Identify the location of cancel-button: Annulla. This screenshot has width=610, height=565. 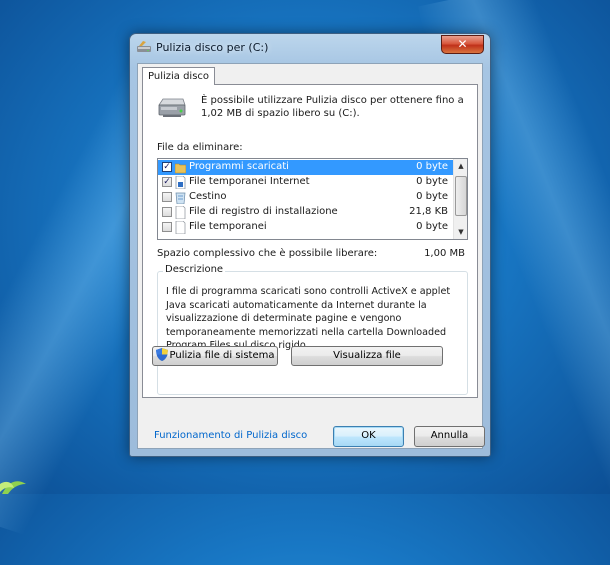
(449, 436).